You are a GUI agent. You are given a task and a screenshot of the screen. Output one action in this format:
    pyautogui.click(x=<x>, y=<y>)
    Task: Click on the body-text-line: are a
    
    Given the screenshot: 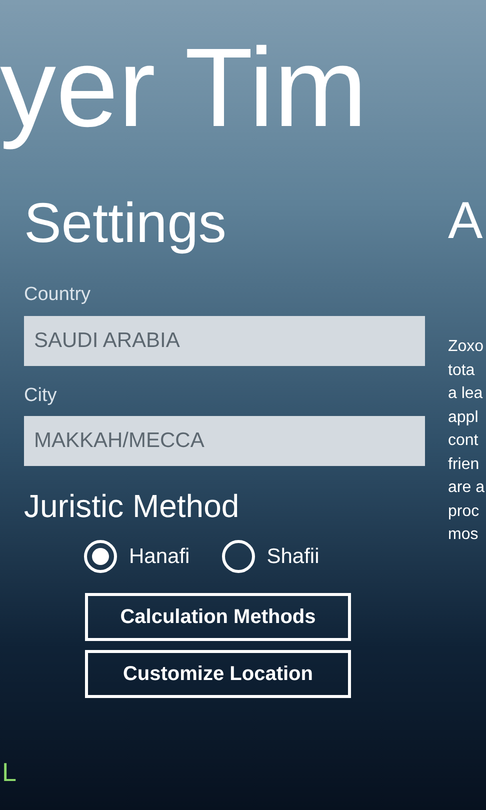 What is the action you would take?
    pyautogui.click(x=466, y=488)
    